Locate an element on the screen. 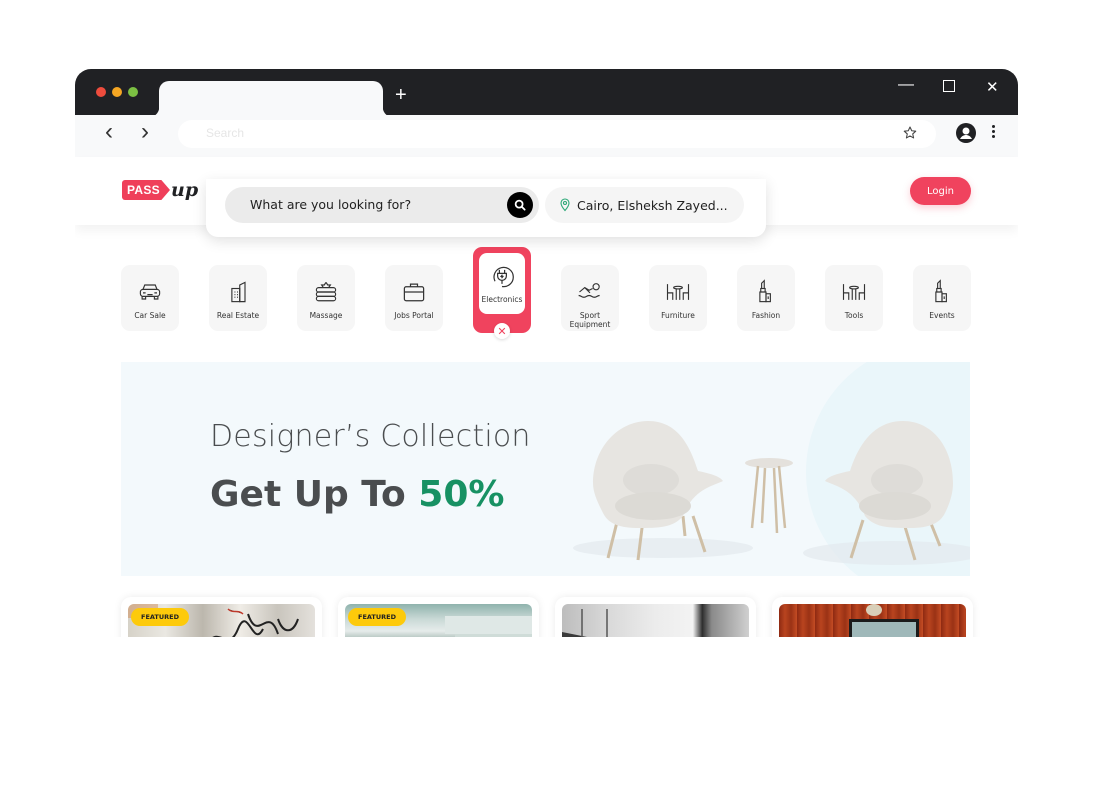 The height and width of the screenshot is (800, 1100). search-field is located at coordinates (382, 205).